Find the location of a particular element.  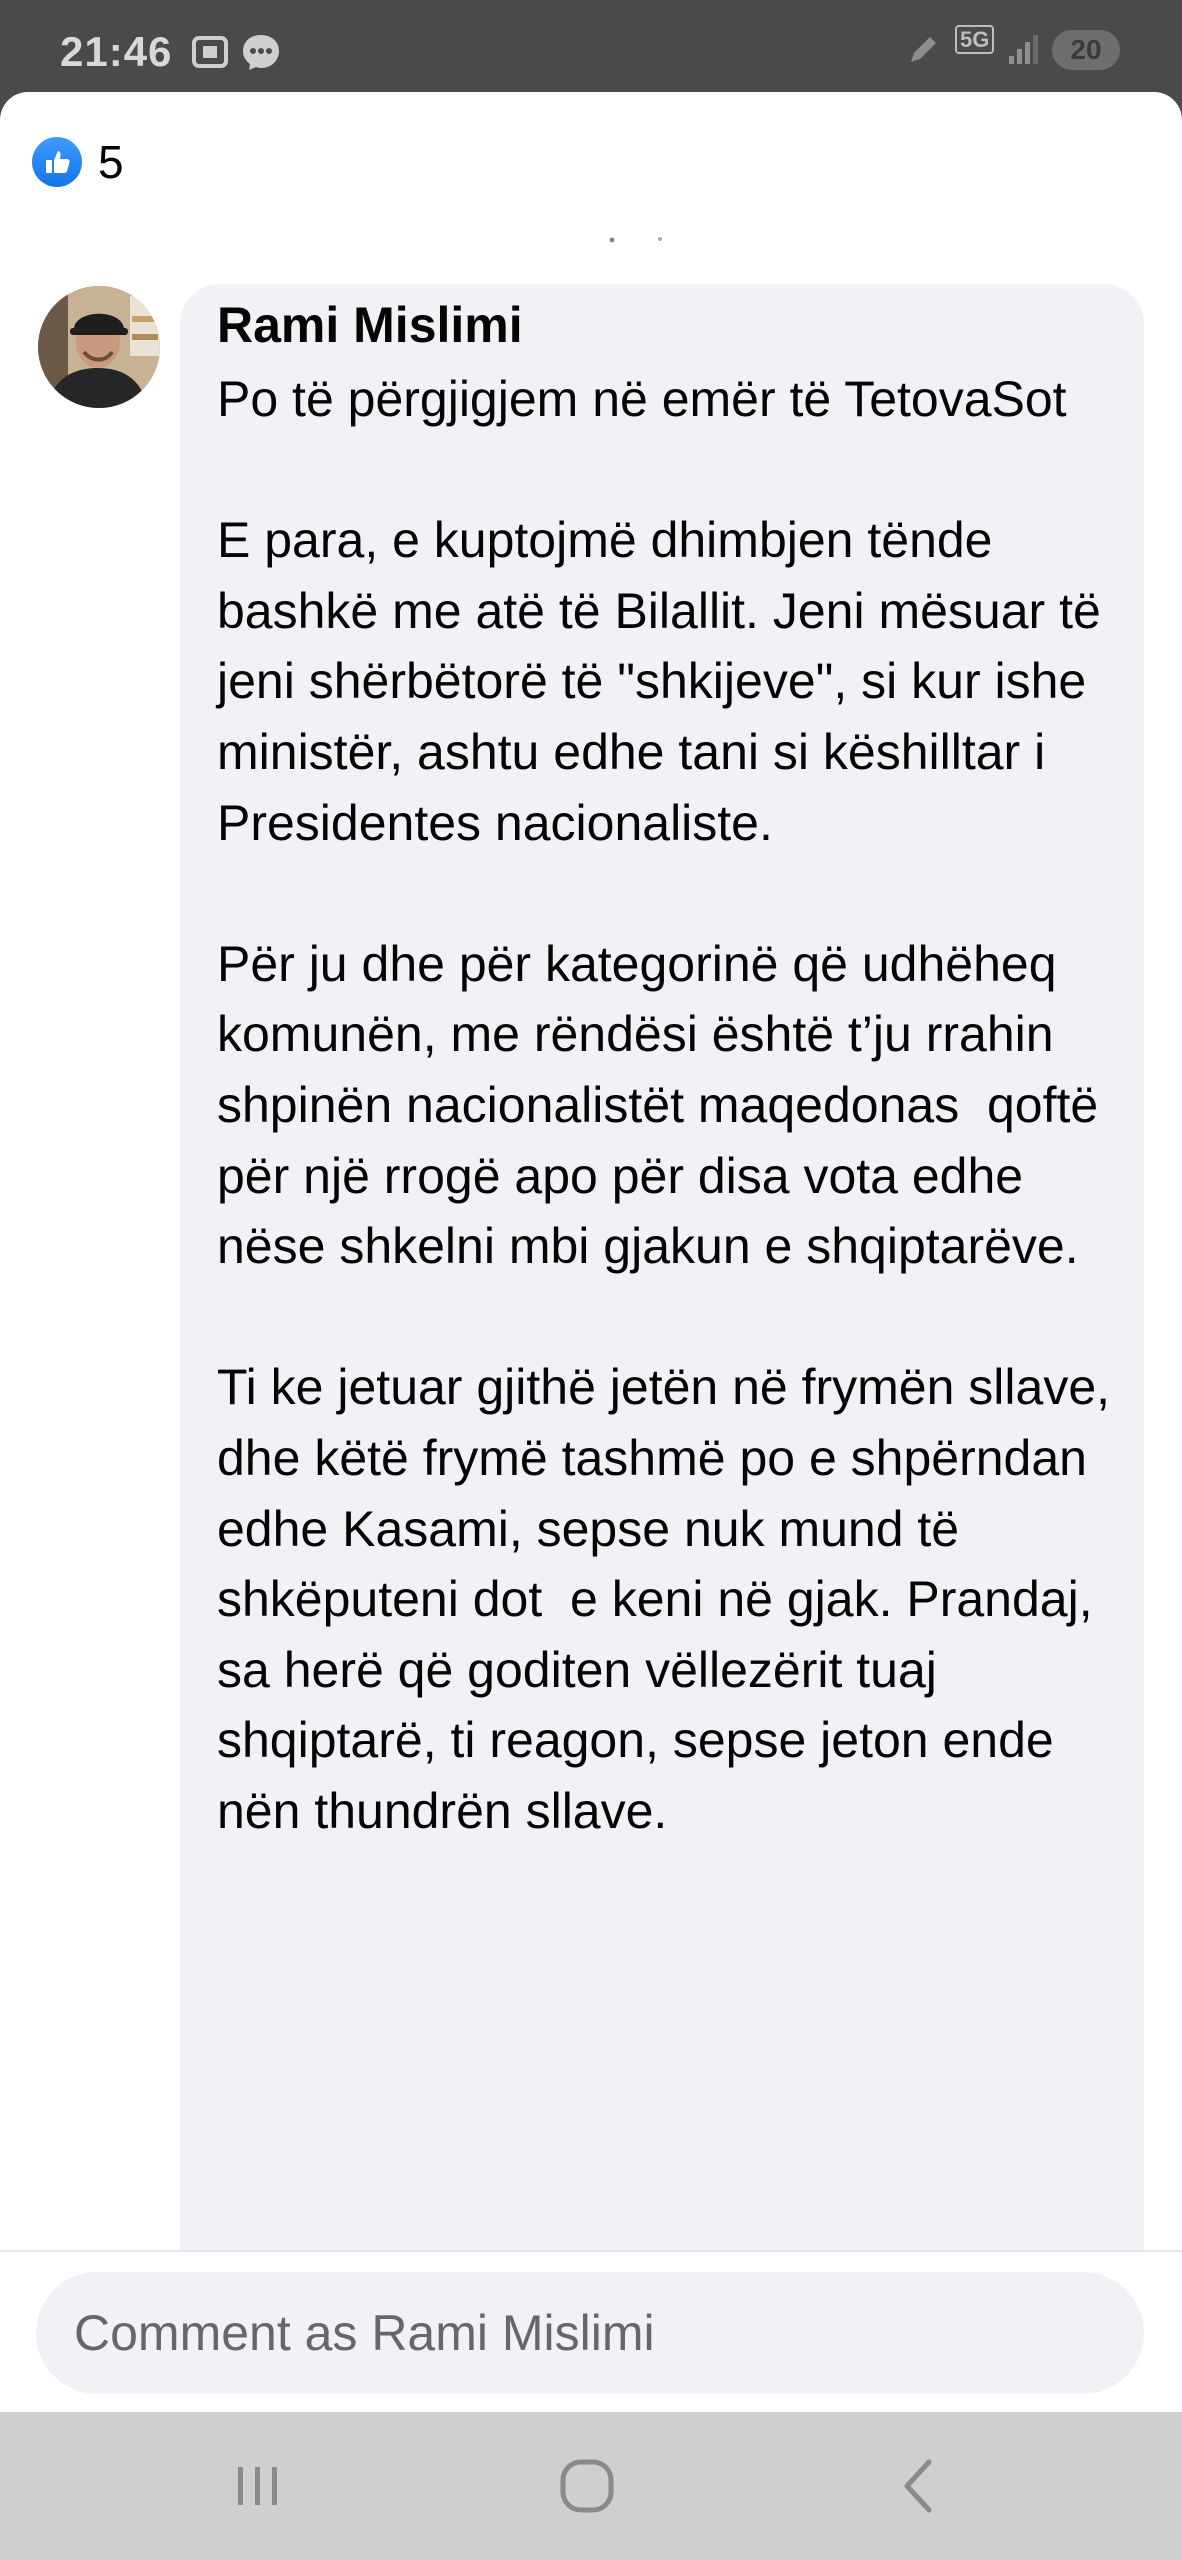

battery-level: 20 is located at coordinates (1086, 49).